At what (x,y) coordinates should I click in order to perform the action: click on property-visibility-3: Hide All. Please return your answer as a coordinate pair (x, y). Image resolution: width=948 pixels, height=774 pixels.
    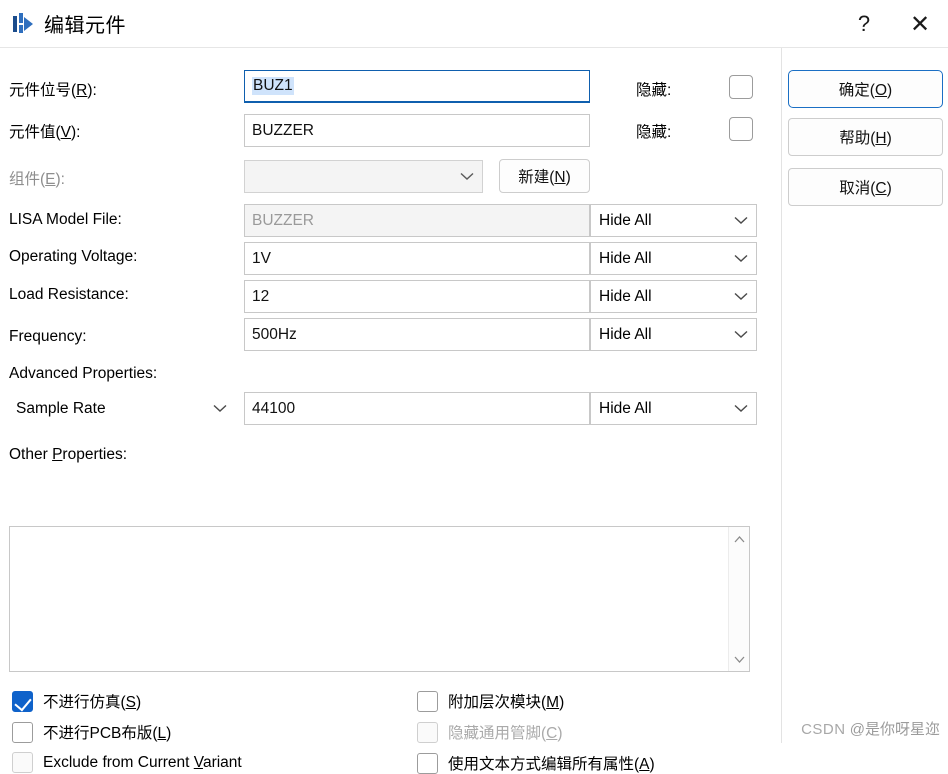
    Looking at the image, I should click on (673, 334).